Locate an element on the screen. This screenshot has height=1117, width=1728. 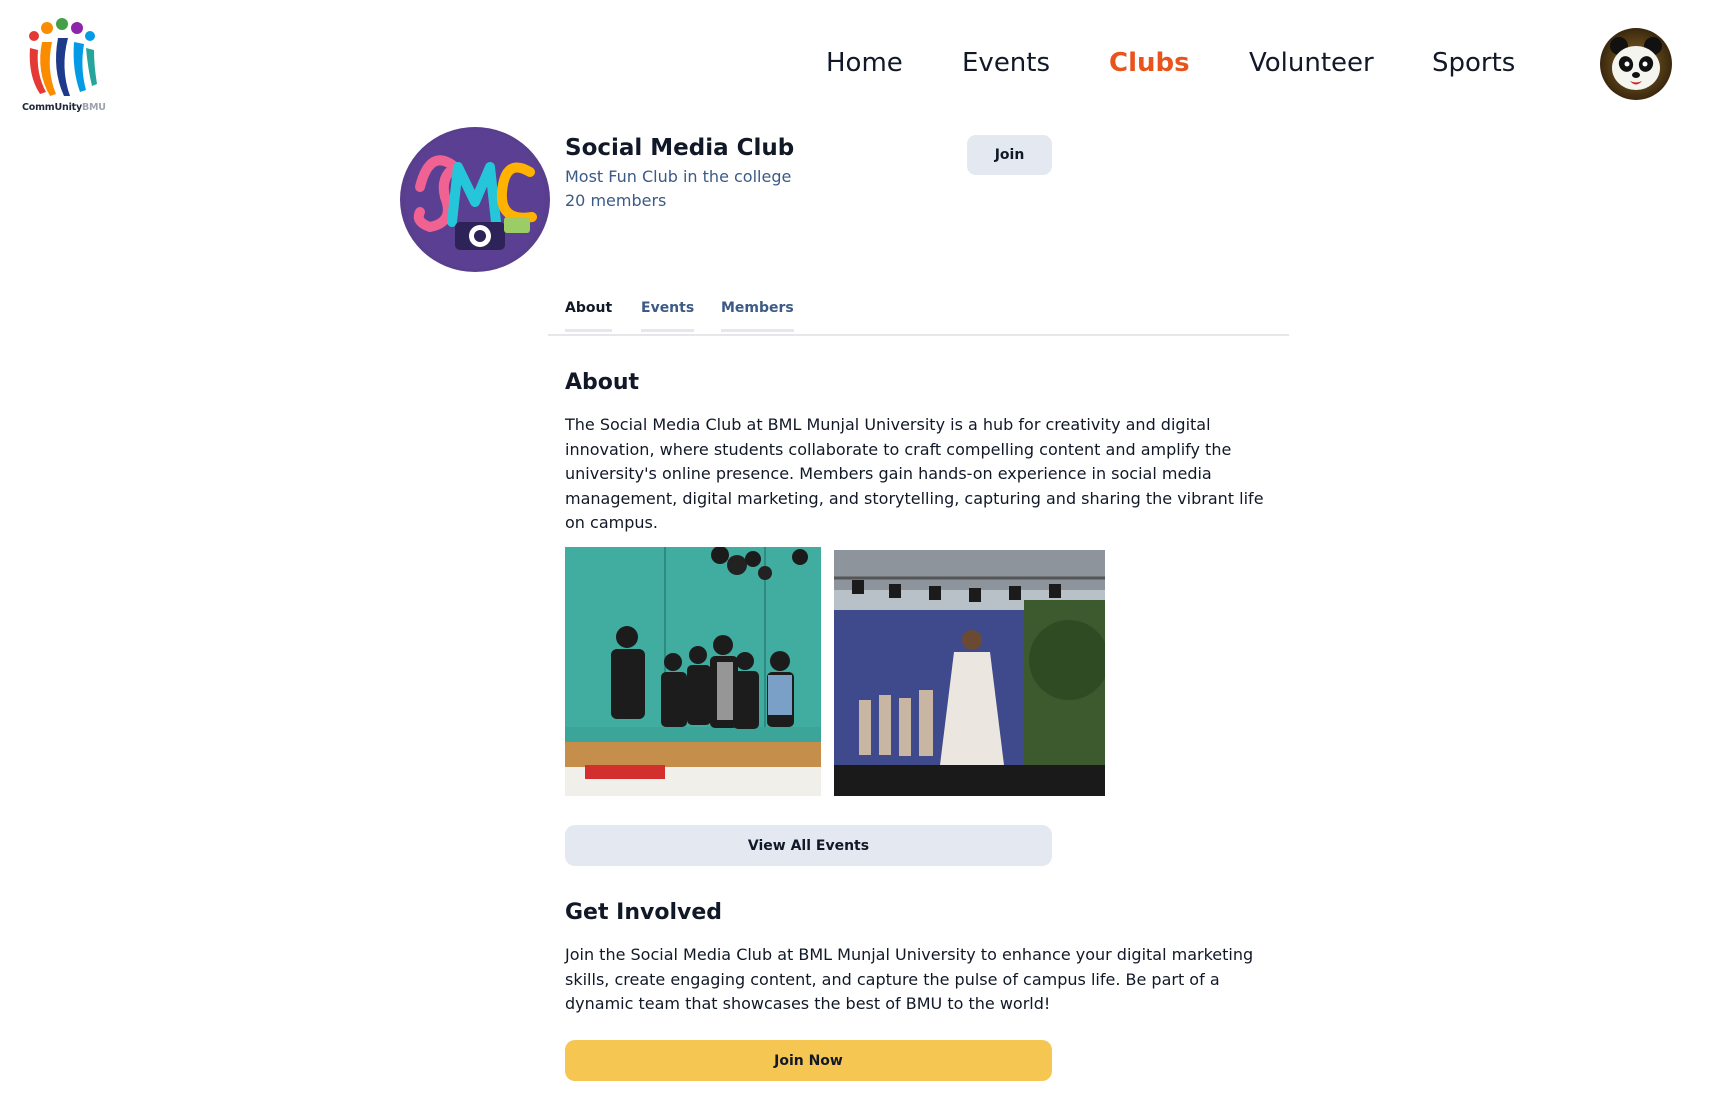
user-avatar is located at coordinates (1636, 64).